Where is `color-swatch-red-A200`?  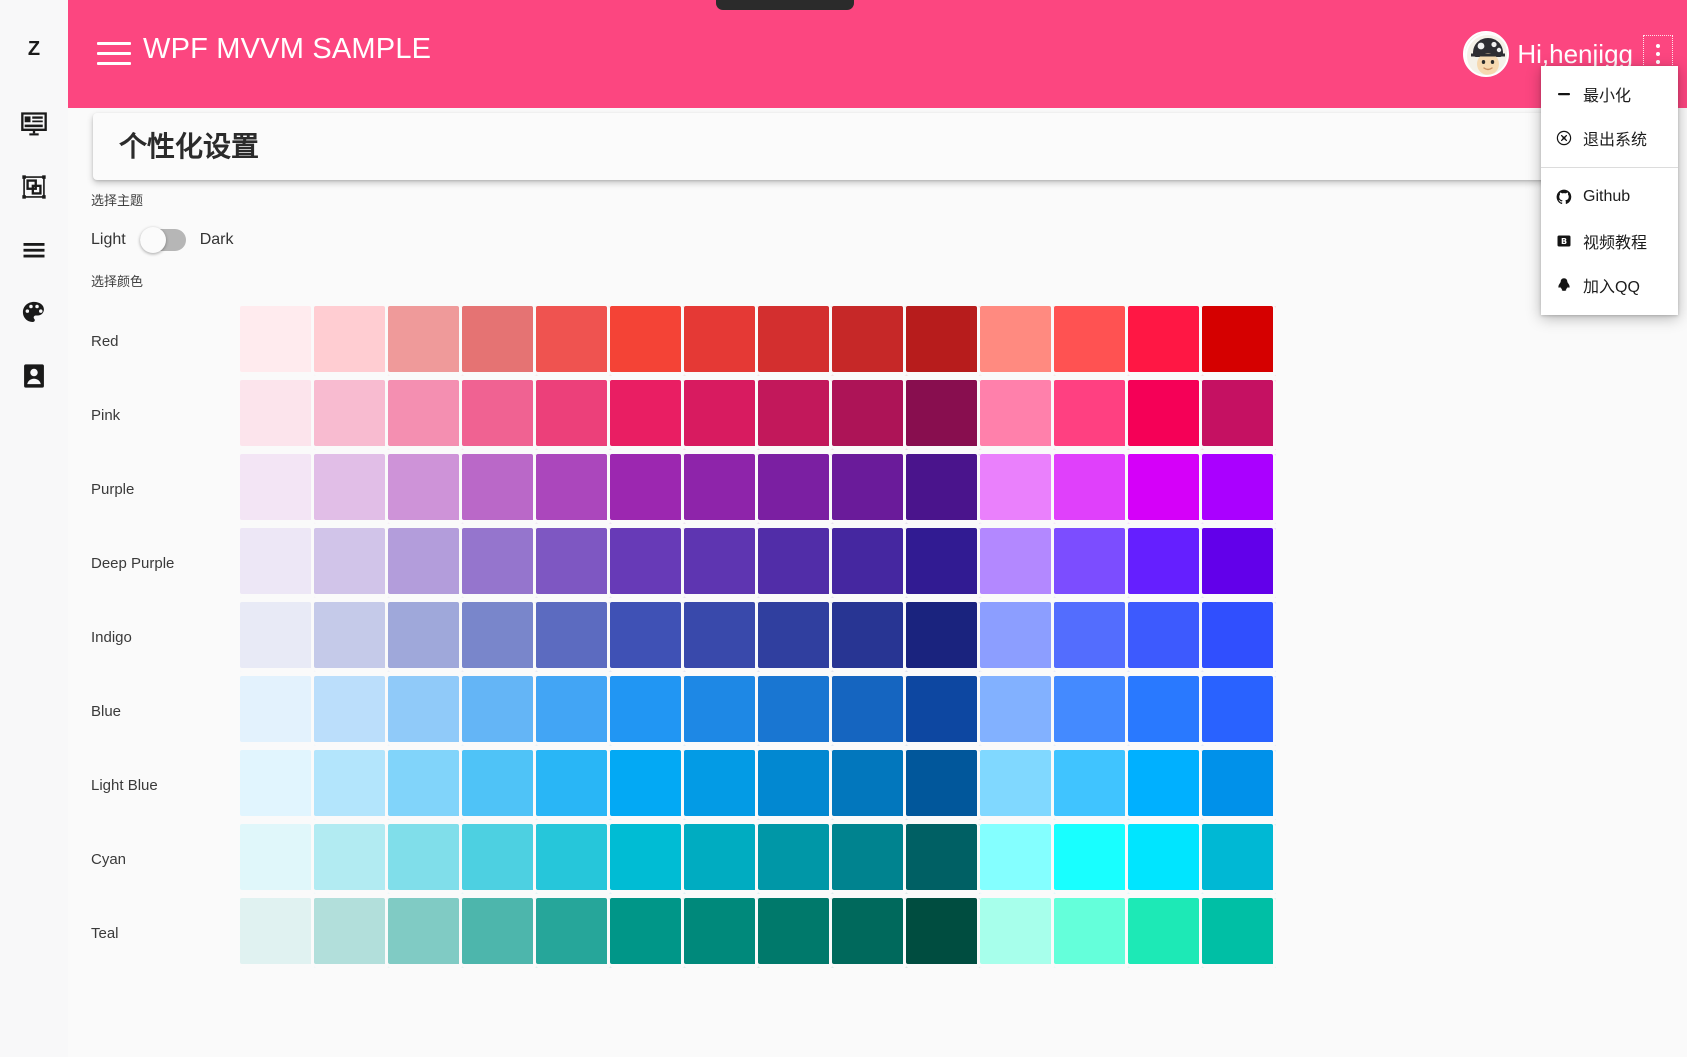
color-swatch-red-A200 is located at coordinates (1091, 341).